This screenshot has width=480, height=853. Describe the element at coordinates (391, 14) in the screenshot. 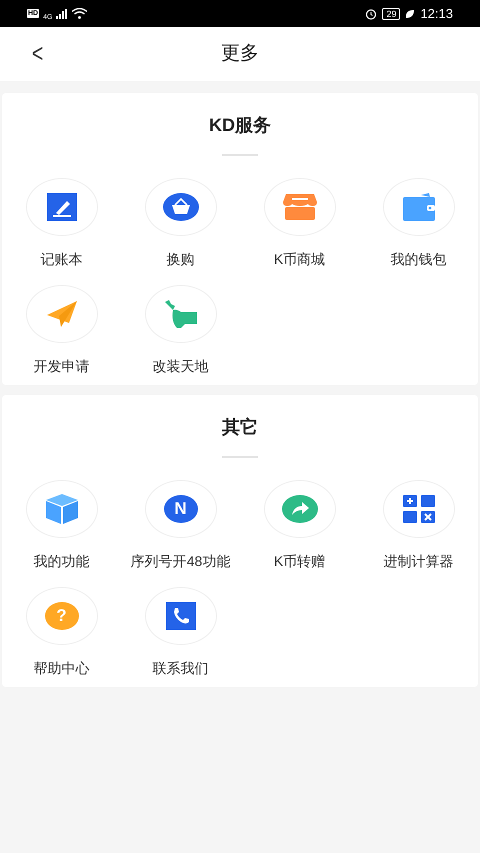

I see `battery-indicator: 29` at that location.